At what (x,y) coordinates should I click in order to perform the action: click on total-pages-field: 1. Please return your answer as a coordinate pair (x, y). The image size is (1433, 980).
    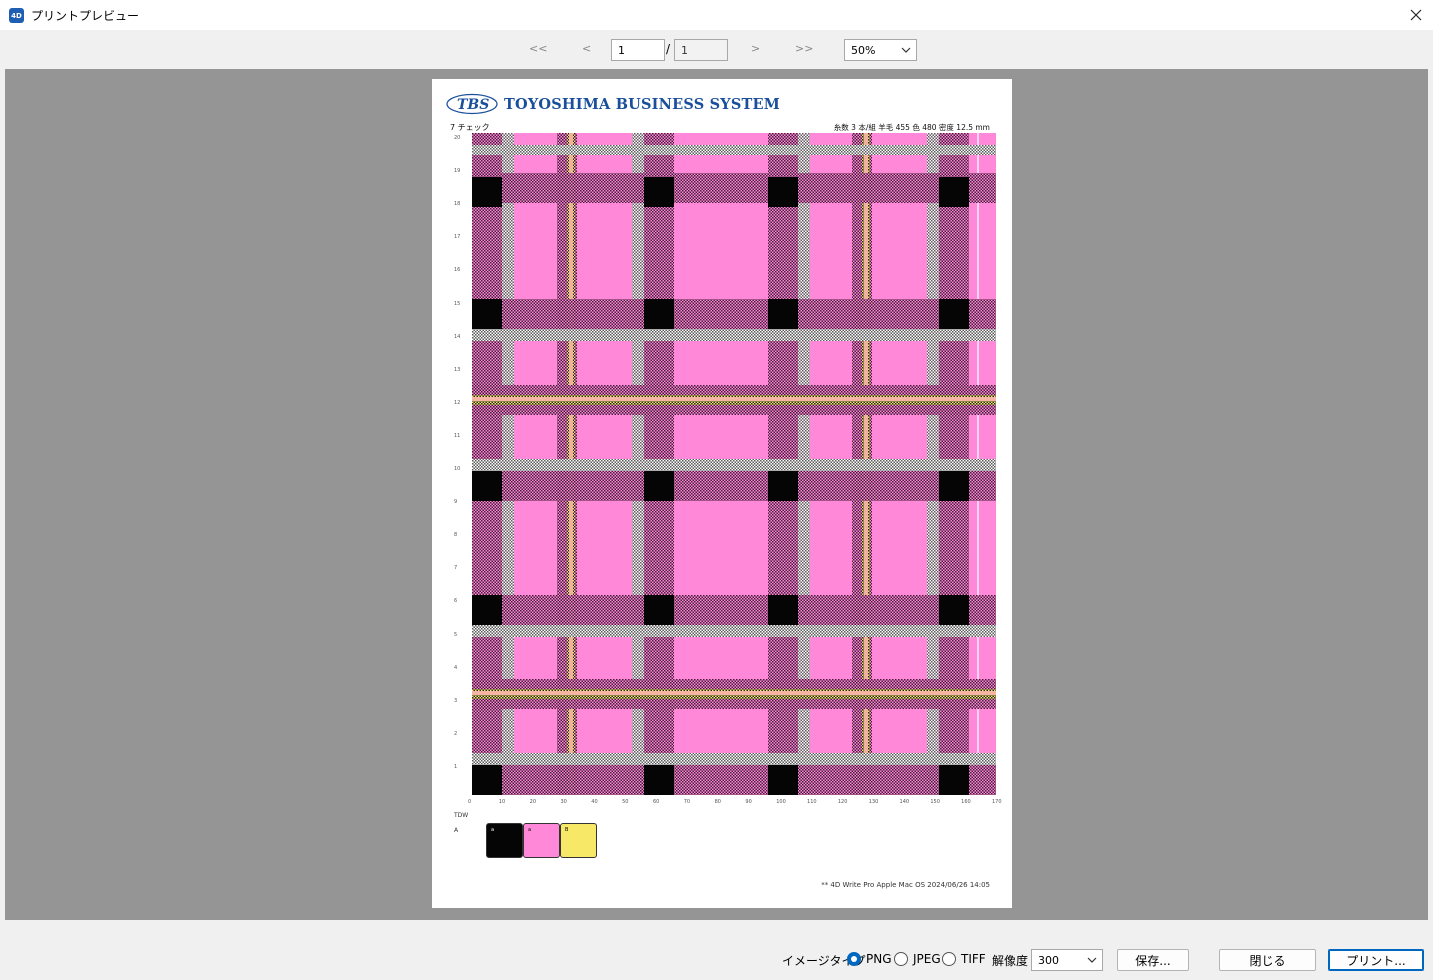
    Looking at the image, I should click on (701, 50).